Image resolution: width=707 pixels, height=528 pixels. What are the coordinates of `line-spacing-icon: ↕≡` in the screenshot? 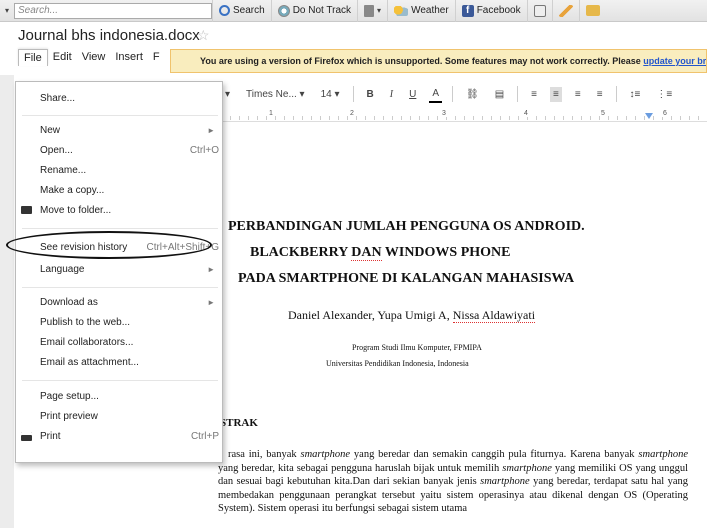 It's located at (635, 94).